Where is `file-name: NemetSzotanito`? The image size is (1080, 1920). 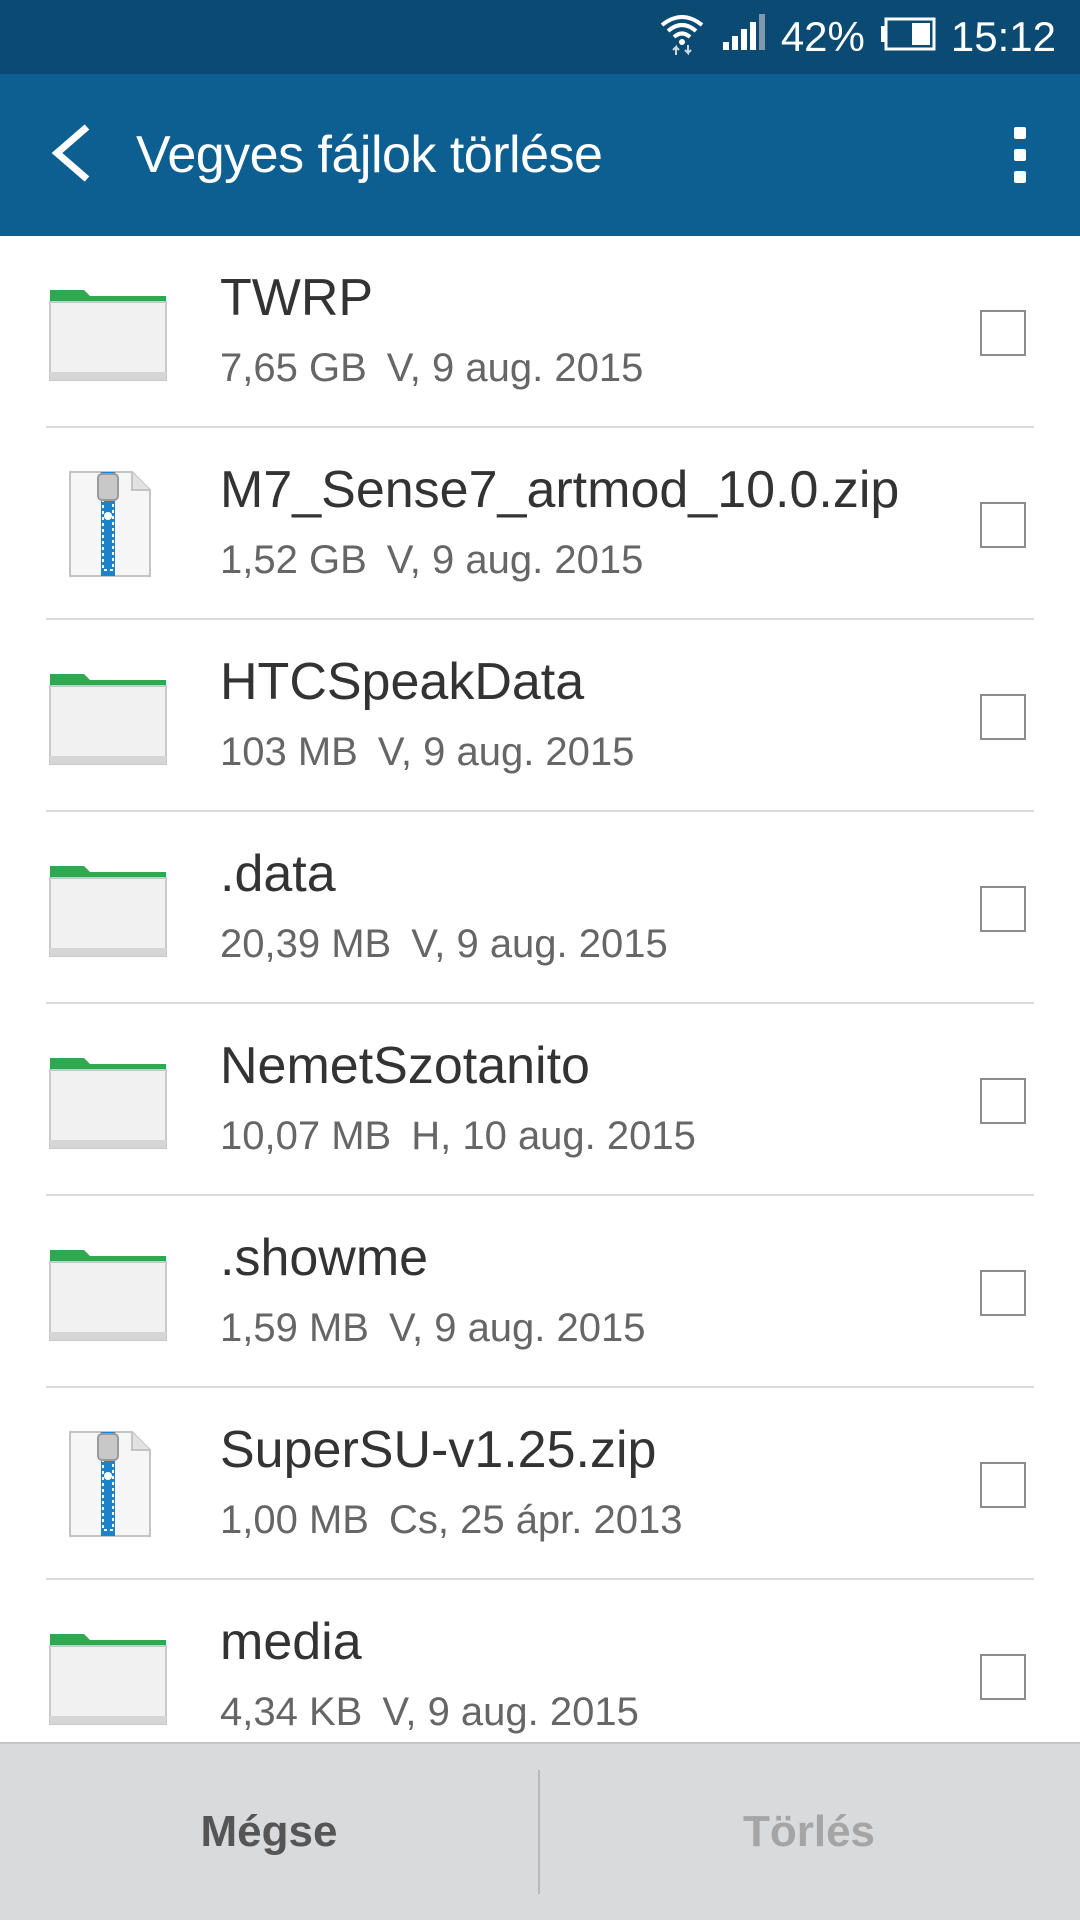 file-name: NemetSzotanito is located at coordinates (405, 1066).